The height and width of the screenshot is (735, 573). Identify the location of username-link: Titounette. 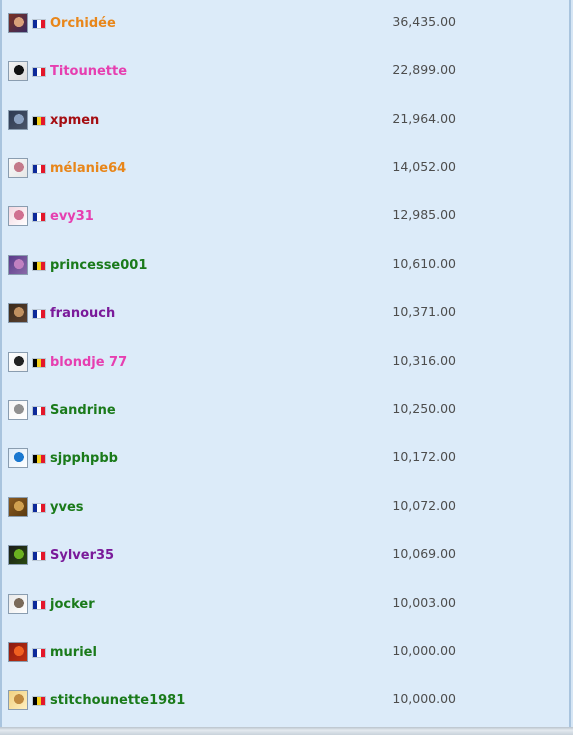
(88, 71).